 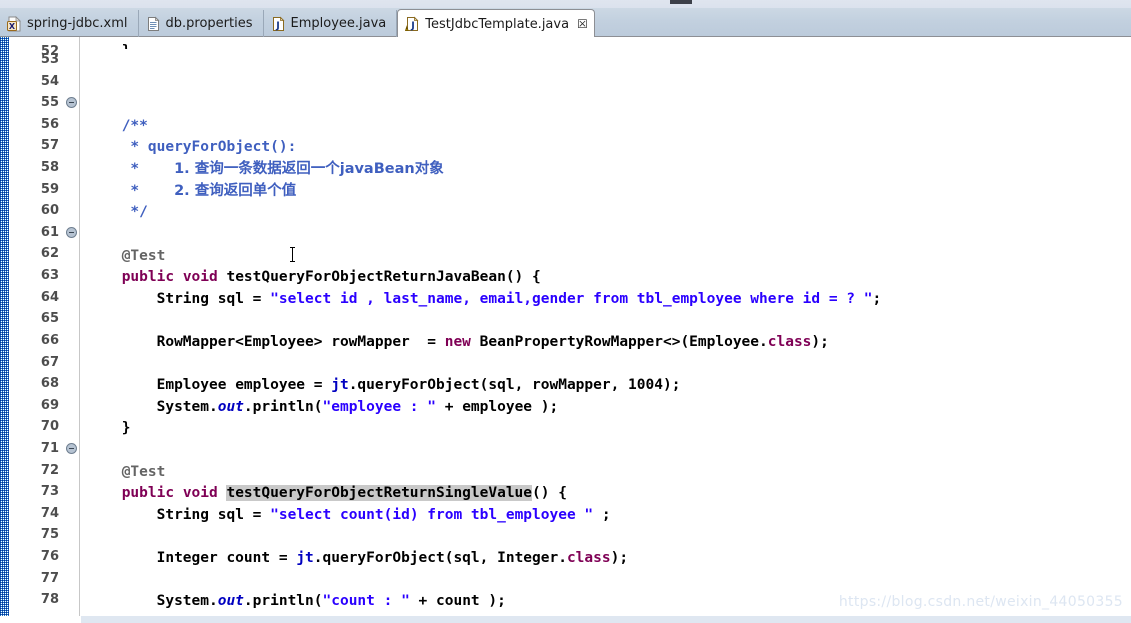 I want to click on gutter-row: 55, so click(x=44, y=103).